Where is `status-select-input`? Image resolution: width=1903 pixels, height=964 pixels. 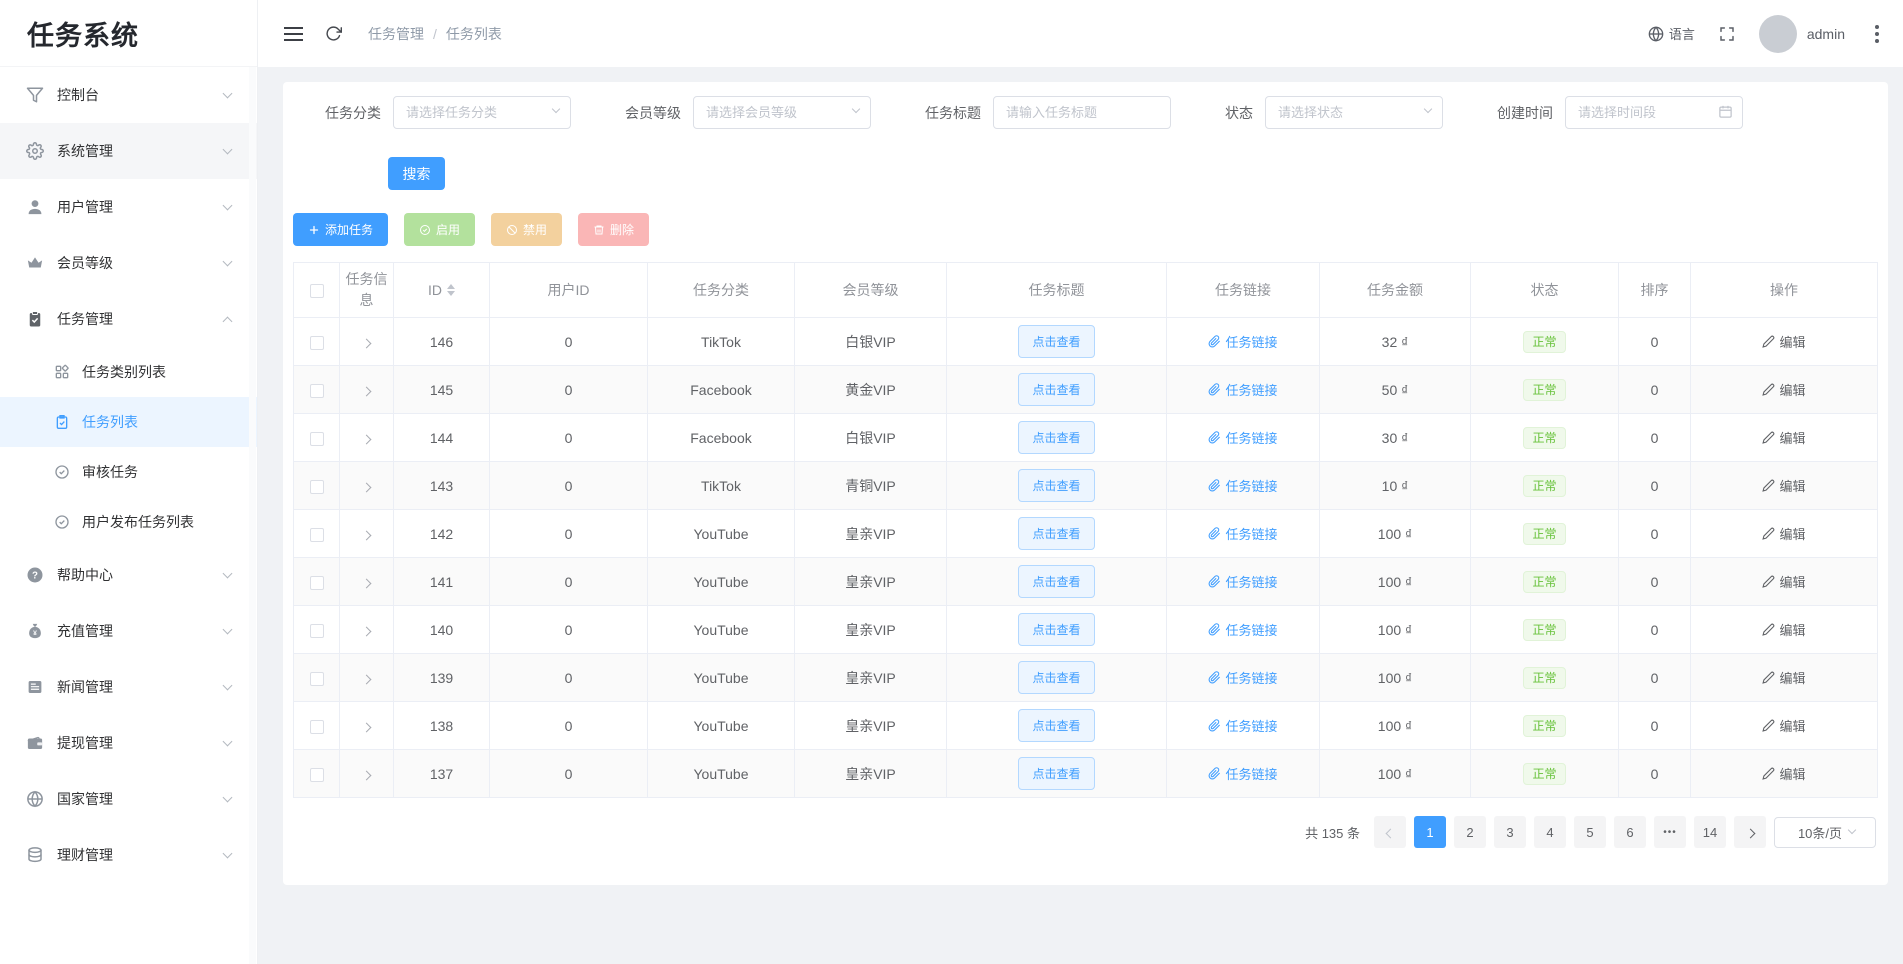 status-select-input is located at coordinates (1354, 112).